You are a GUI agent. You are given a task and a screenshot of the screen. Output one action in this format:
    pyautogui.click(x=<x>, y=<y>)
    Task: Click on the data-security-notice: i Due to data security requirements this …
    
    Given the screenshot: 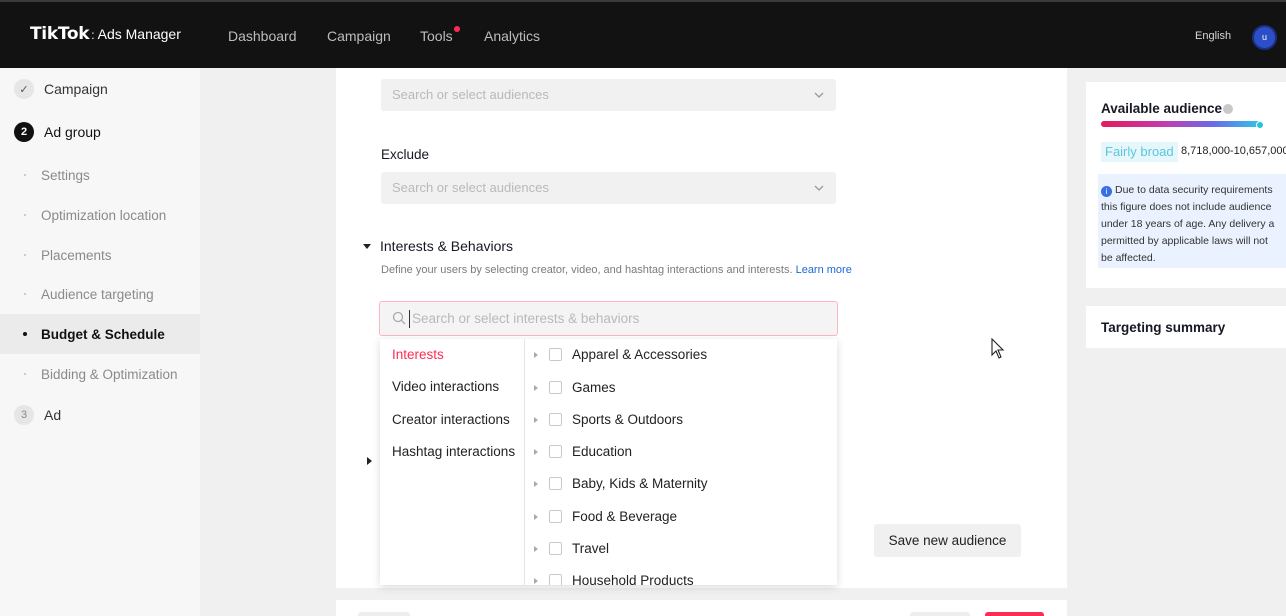 What is the action you would take?
    pyautogui.click(x=1192, y=221)
    